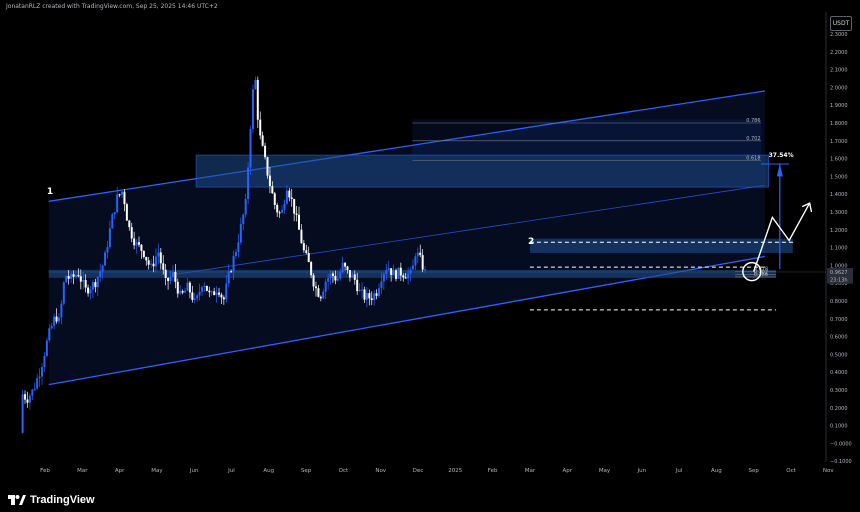 This screenshot has height=512, width=860. What do you see at coordinates (841, 462) in the screenshot?
I see `y-tick-label: −0.1000` at bounding box center [841, 462].